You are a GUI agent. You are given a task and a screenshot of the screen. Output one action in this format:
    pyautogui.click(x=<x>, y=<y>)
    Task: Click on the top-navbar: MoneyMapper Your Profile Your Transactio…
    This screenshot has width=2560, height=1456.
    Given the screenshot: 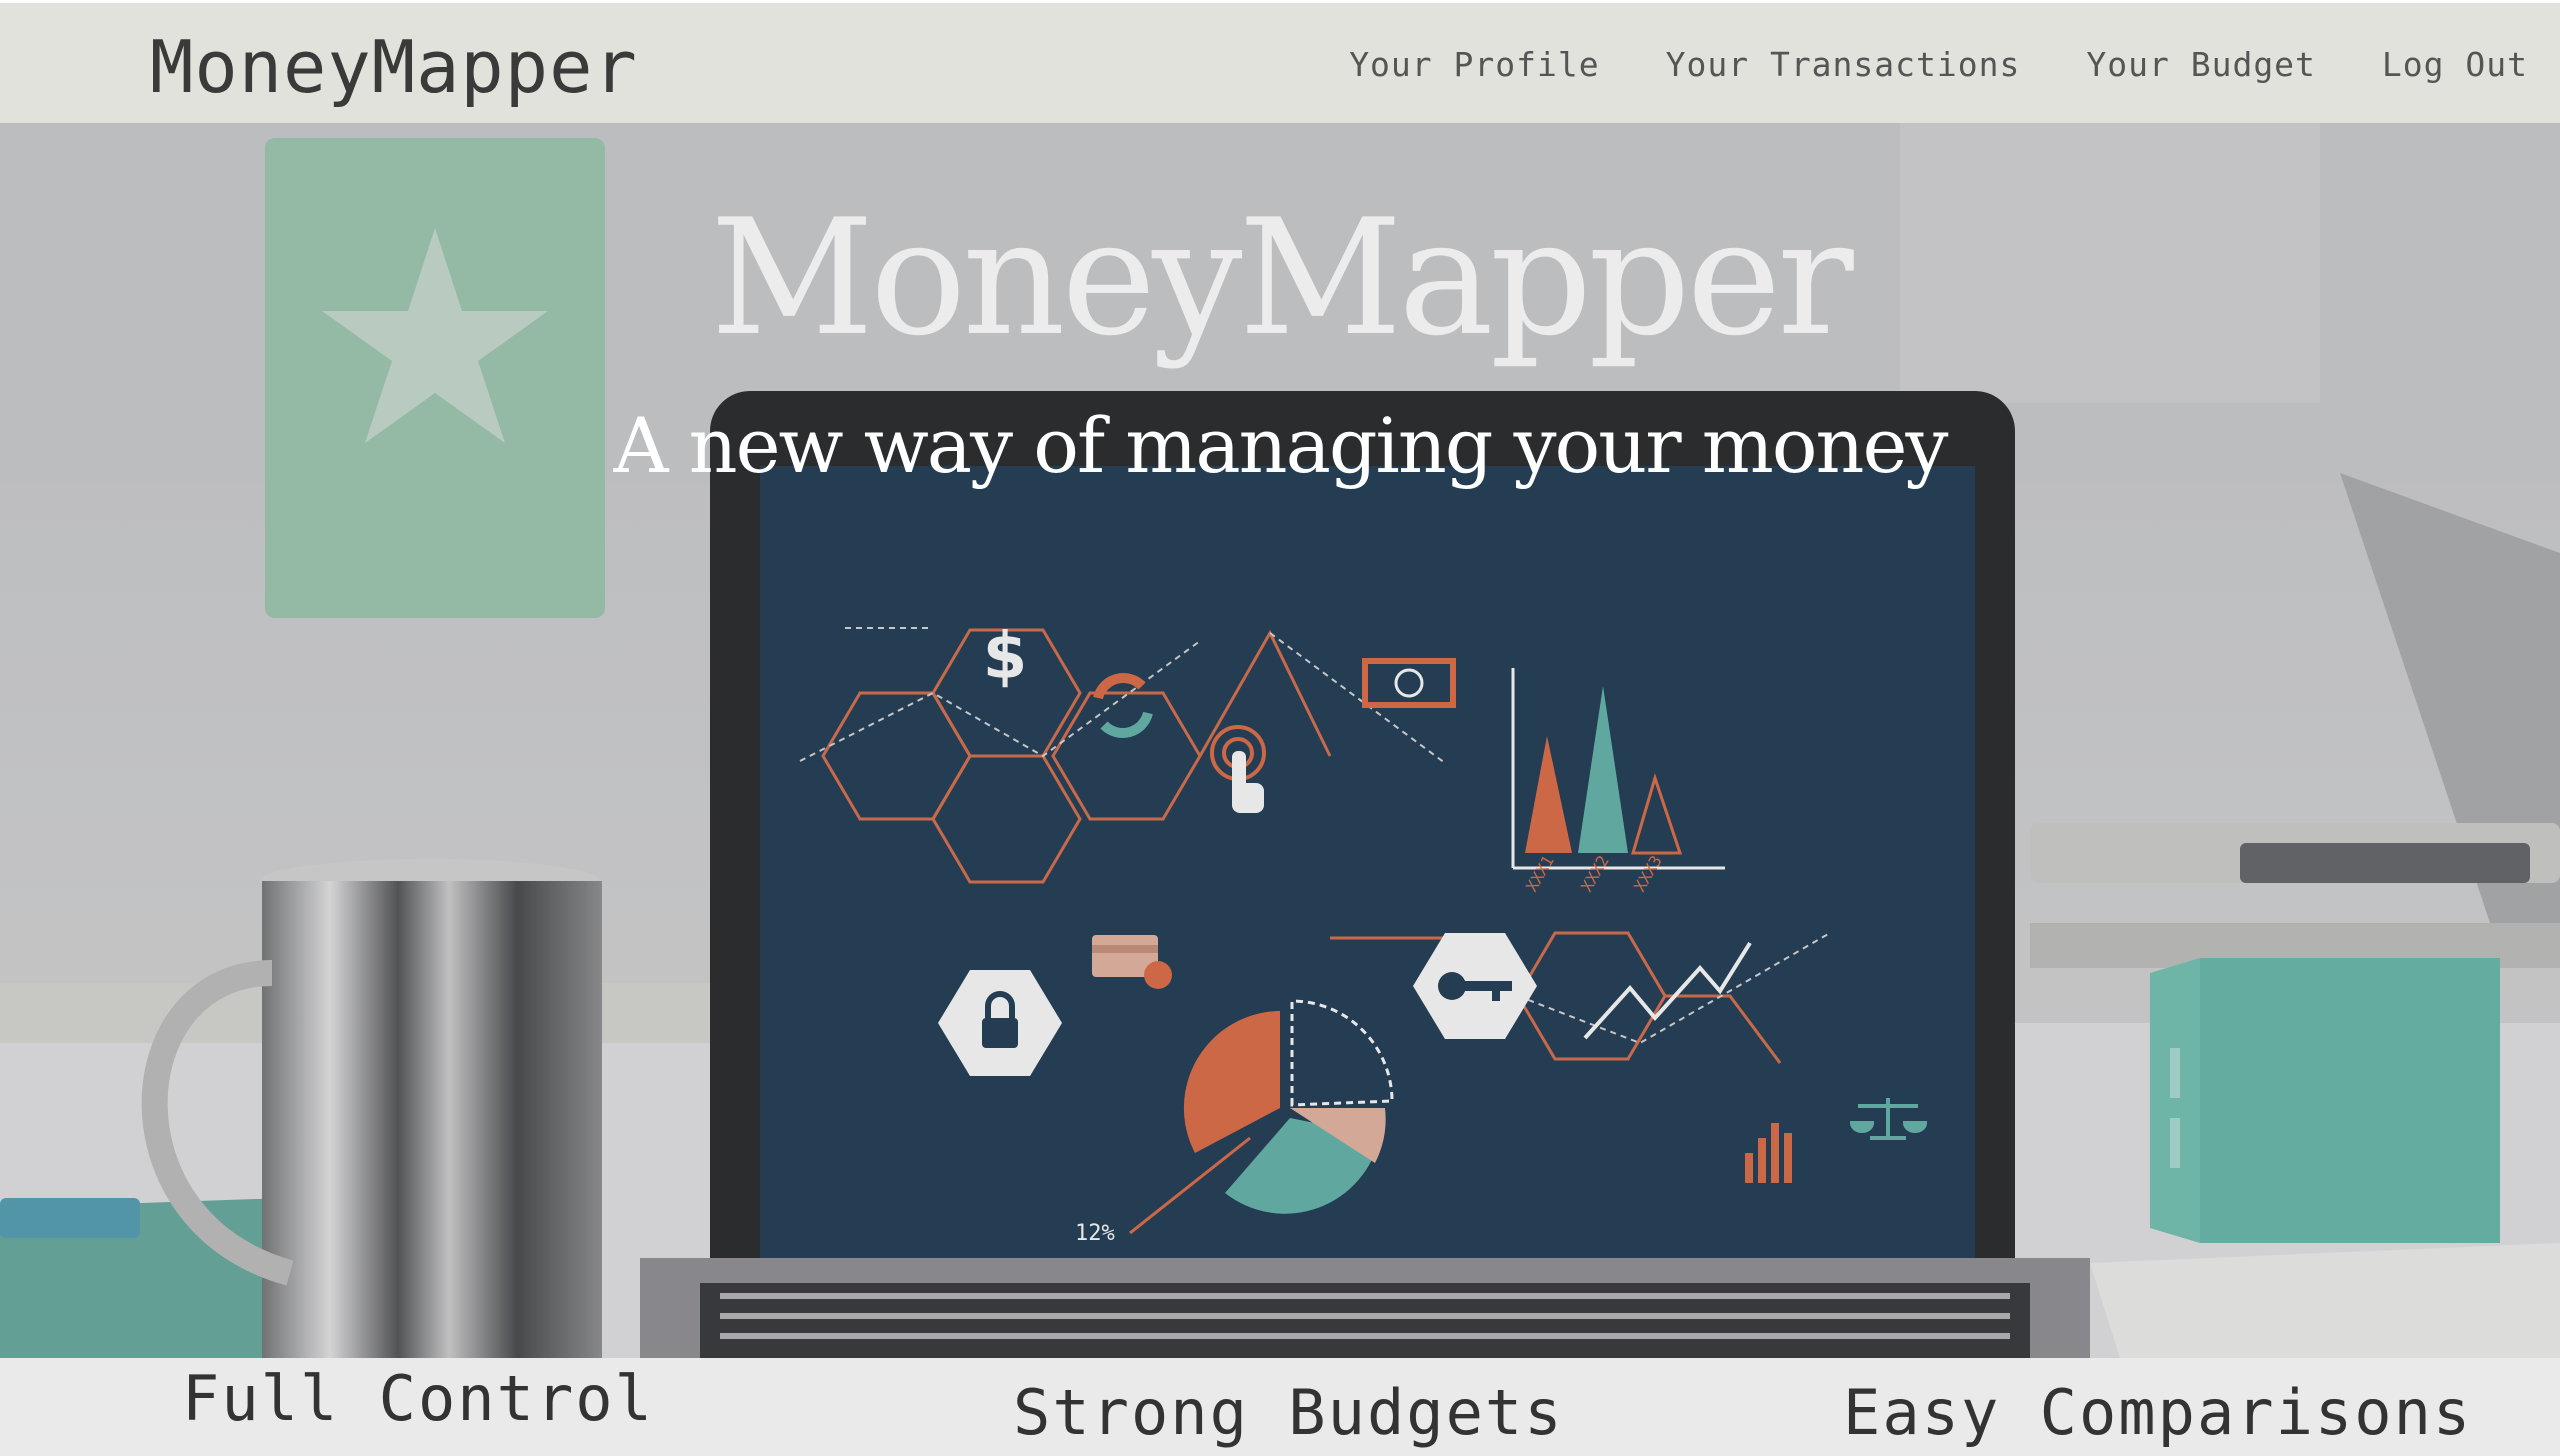 What is the action you would take?
    pyautogui.click(x=1280, y=61)
    